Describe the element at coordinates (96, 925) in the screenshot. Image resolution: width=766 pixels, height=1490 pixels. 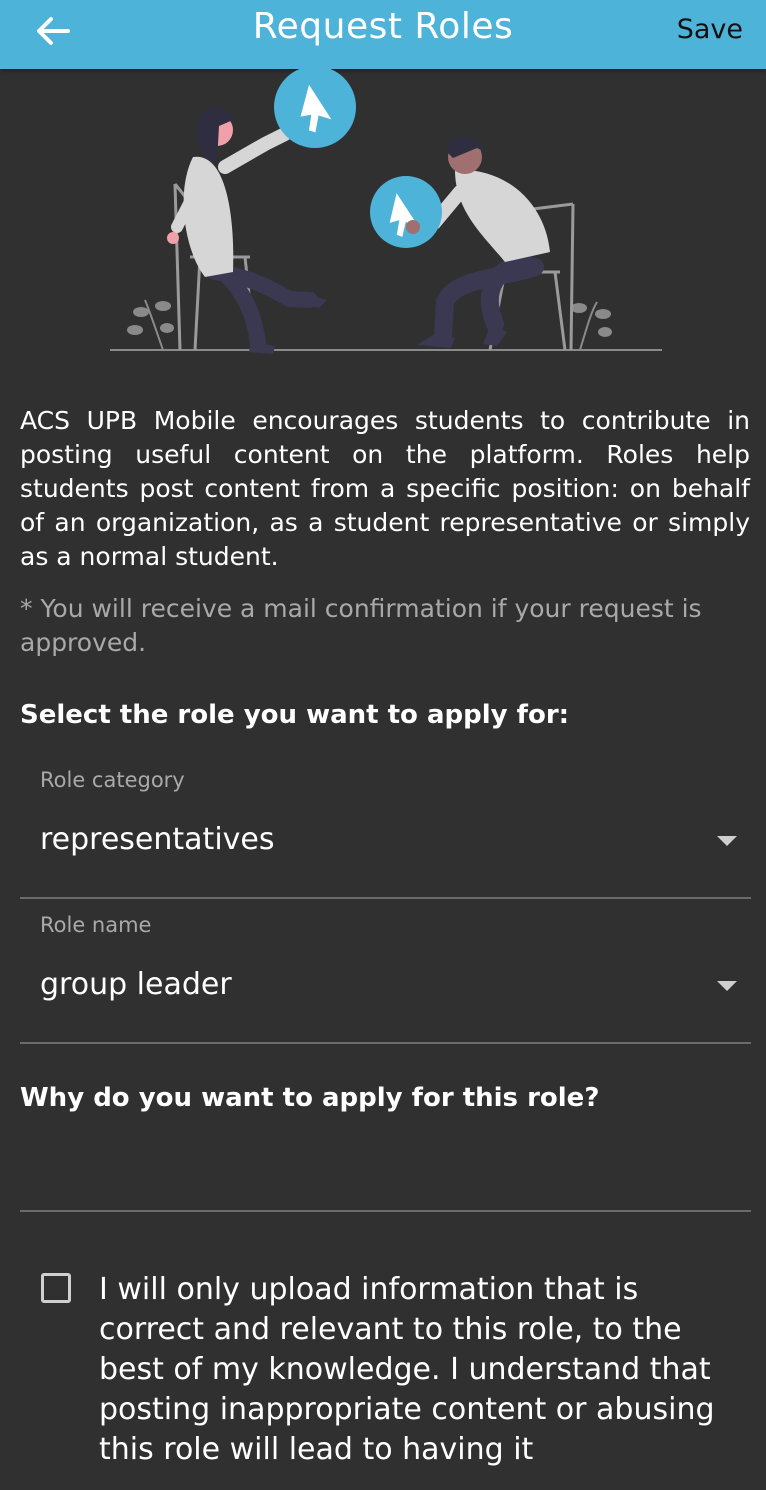
I see `role-name-label: Role name` at that location.